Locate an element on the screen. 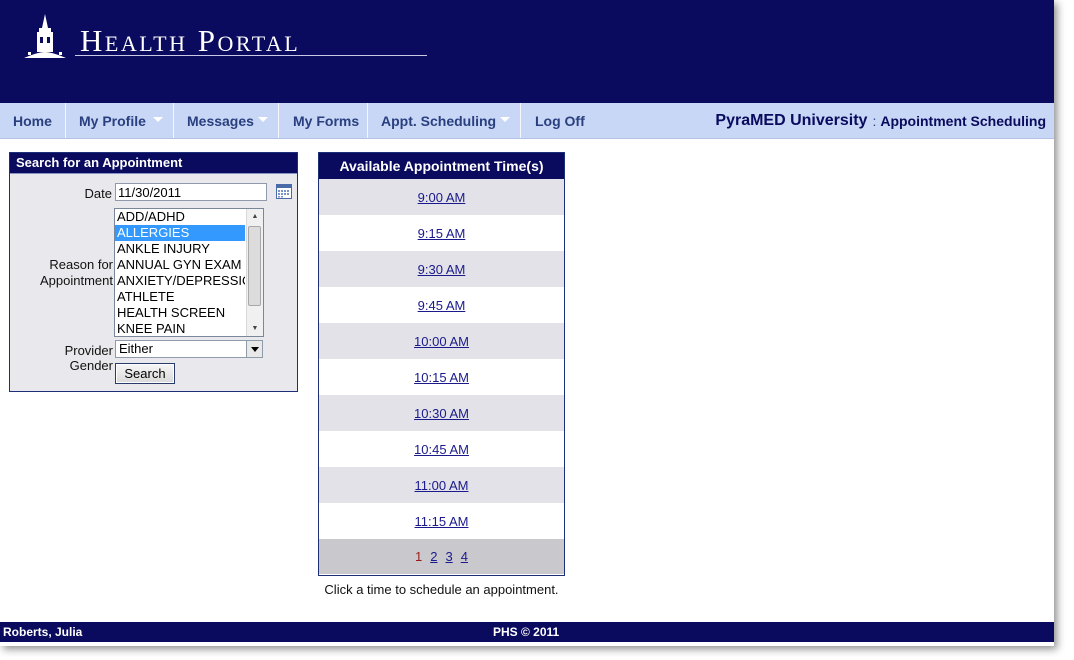  provider-gender-select: Either is located at coordinates (189, 349).